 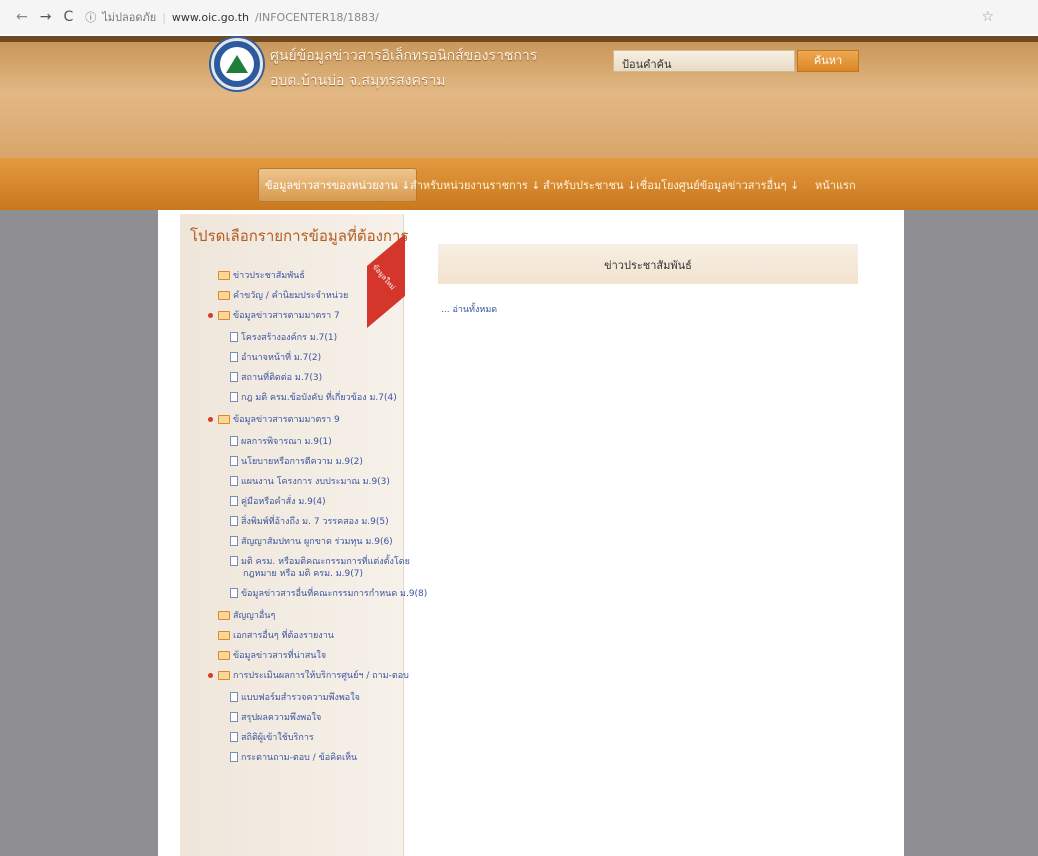 What do you see at coordinates (275, 357) in the screenshot?
I see `sidebar-item-7-2: อำนาจหน้าที่ ม.7(2)` at bounding box center [275, 357].